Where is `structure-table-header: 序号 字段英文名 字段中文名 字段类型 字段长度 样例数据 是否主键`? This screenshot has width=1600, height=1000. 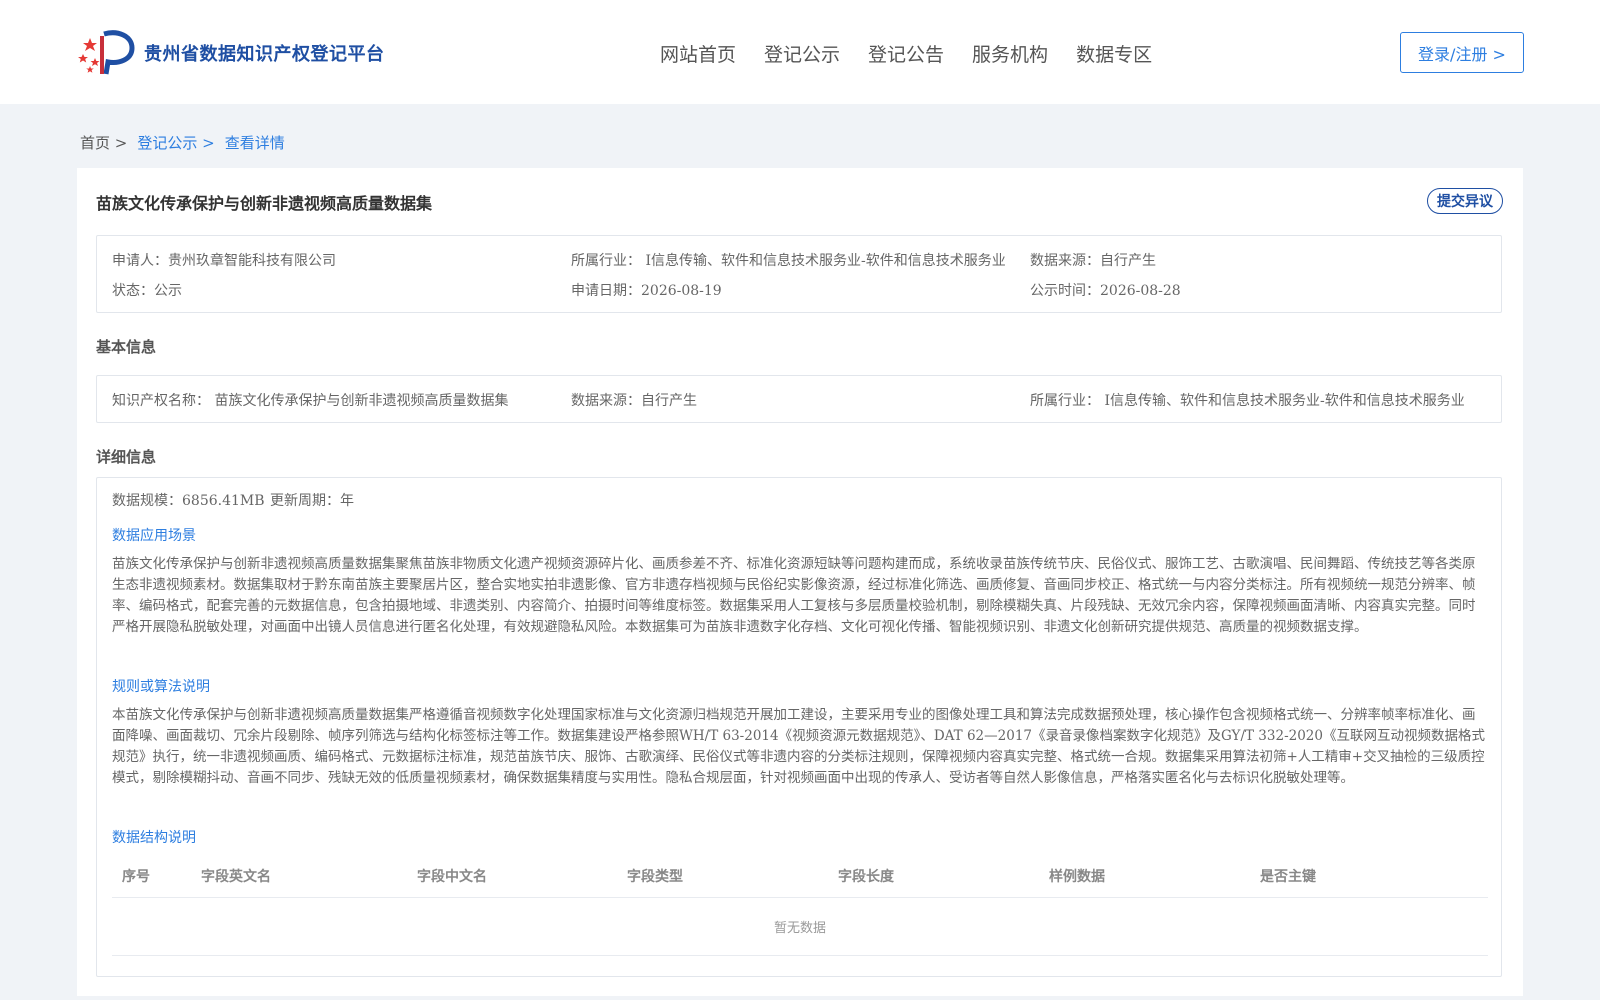
structure-table-header: 序号 字段英文名 字段中文名 字段类型 字段长度 样例数据 是否主键 is located at coordinates (800, 878).